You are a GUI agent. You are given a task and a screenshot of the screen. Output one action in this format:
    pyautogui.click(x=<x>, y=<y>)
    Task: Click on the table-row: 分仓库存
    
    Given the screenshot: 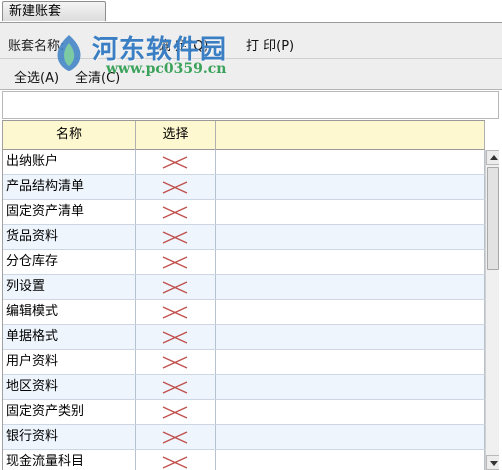 What is the action you would take?
    pyautogui.click(x=244, y=262)
    